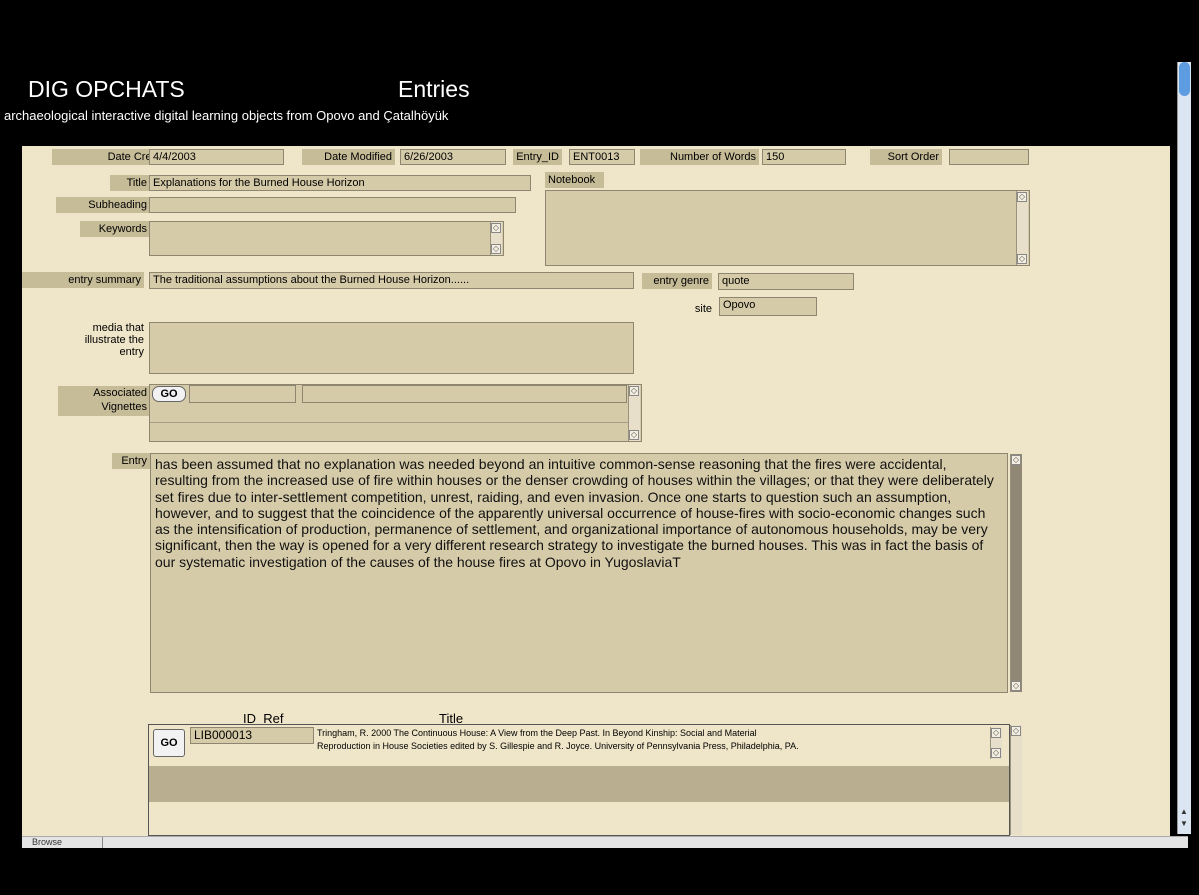 The height and width of the screenshot is (895, 1199). I want to click on date-modified-label: Date Modified, so click(348, 157).